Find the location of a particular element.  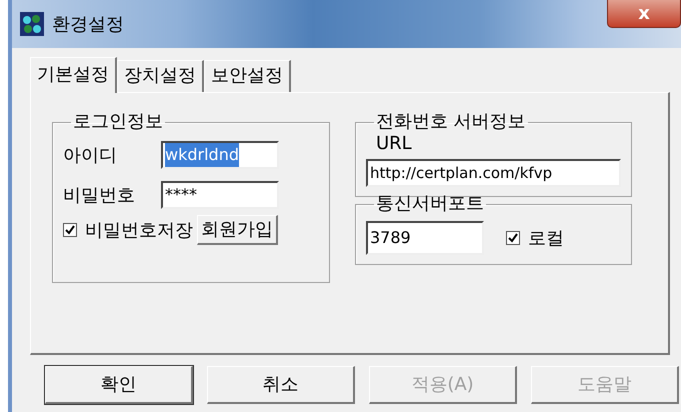

input-field: wkdrldnd is located at coordinates (220, 155).